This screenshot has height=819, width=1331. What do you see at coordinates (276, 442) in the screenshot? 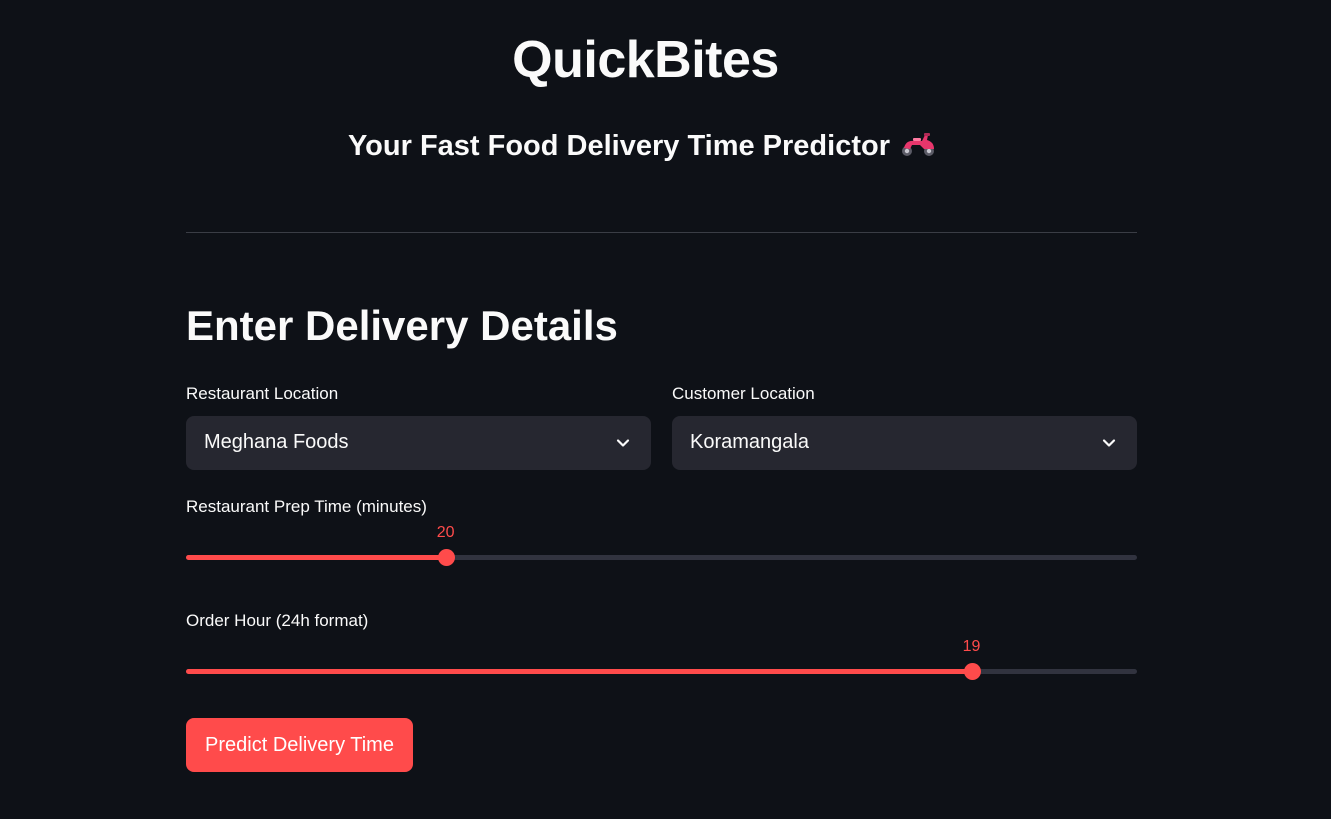
I see `restaurant-location-value: Meghana Foods` at bounding box center [276, 442].